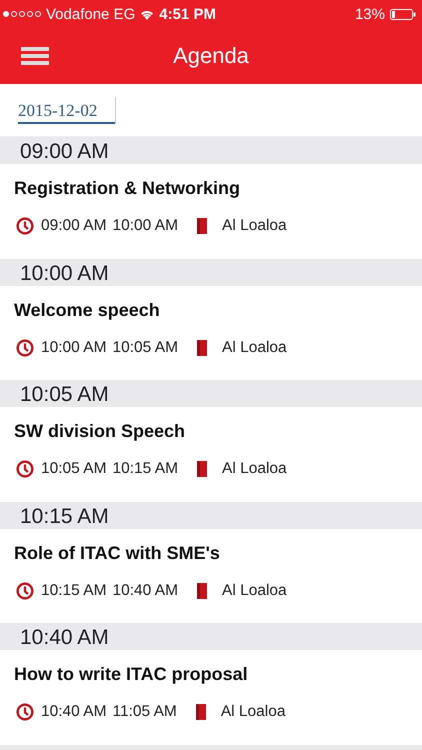 This screenshot has height=750, width=422. What do you see at coordinates (131, 674) in the screenshot?
I see `session-title: How to write ITAC proposal` at bounding box center [131, 674].